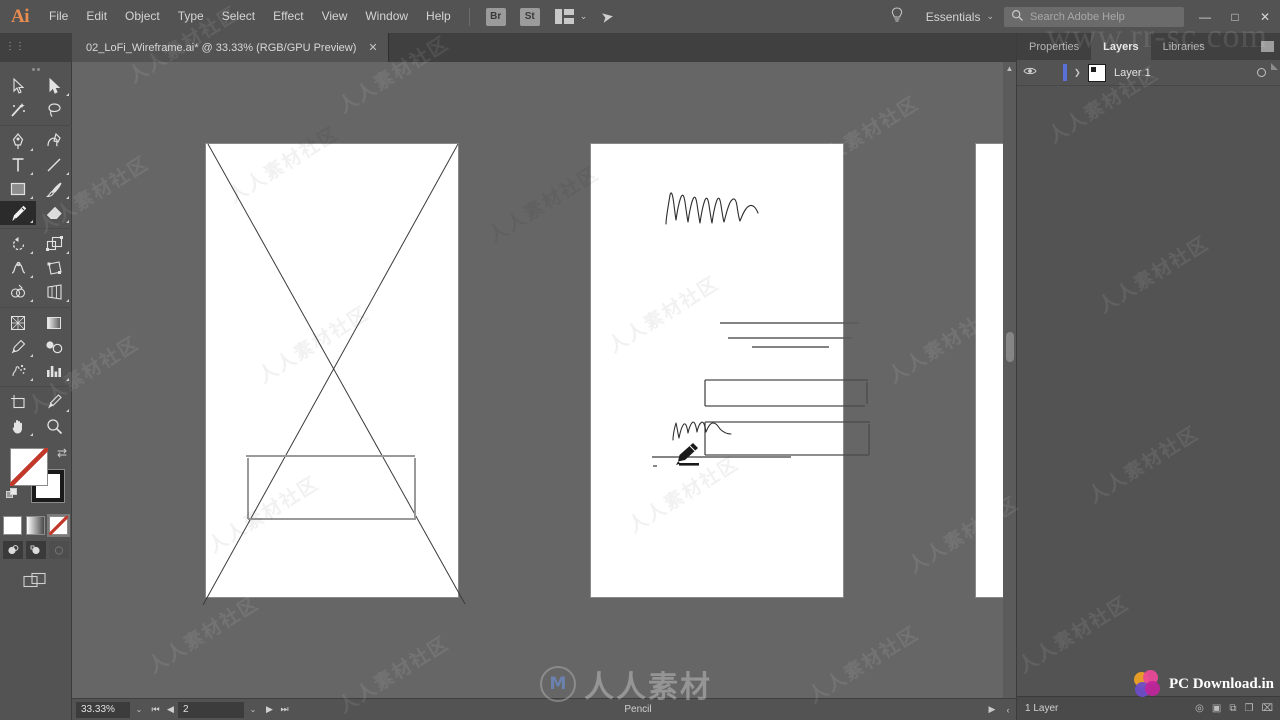 The height and width of the screenshot is (720, 1280). I want to click on scale-tool, so click(54, 244).